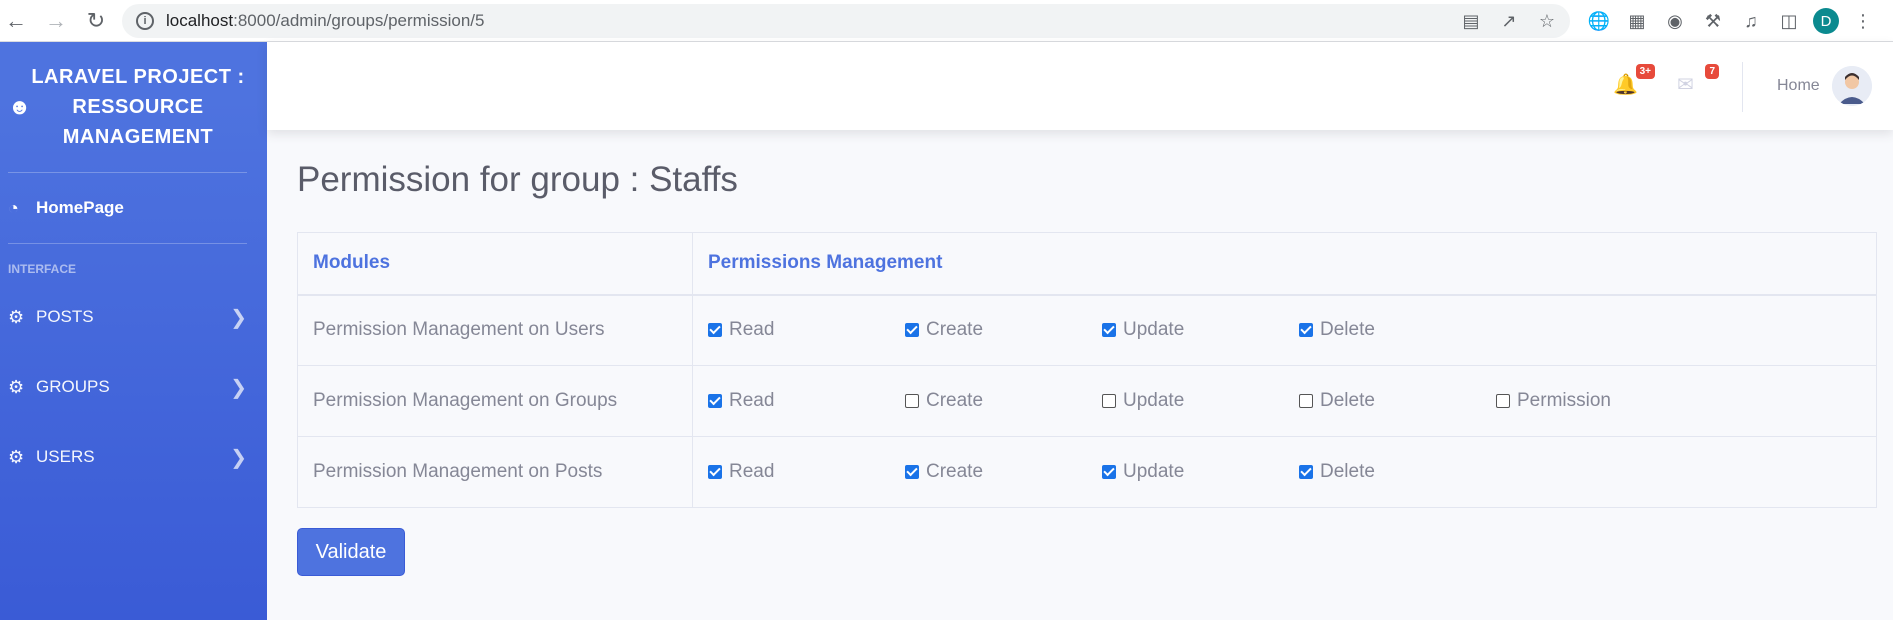 This screenshot has height=620, width=1893. Describe the element at coordinates (1003, 401) in the screenshot. I see `perm-groups-create: Create` at that location.